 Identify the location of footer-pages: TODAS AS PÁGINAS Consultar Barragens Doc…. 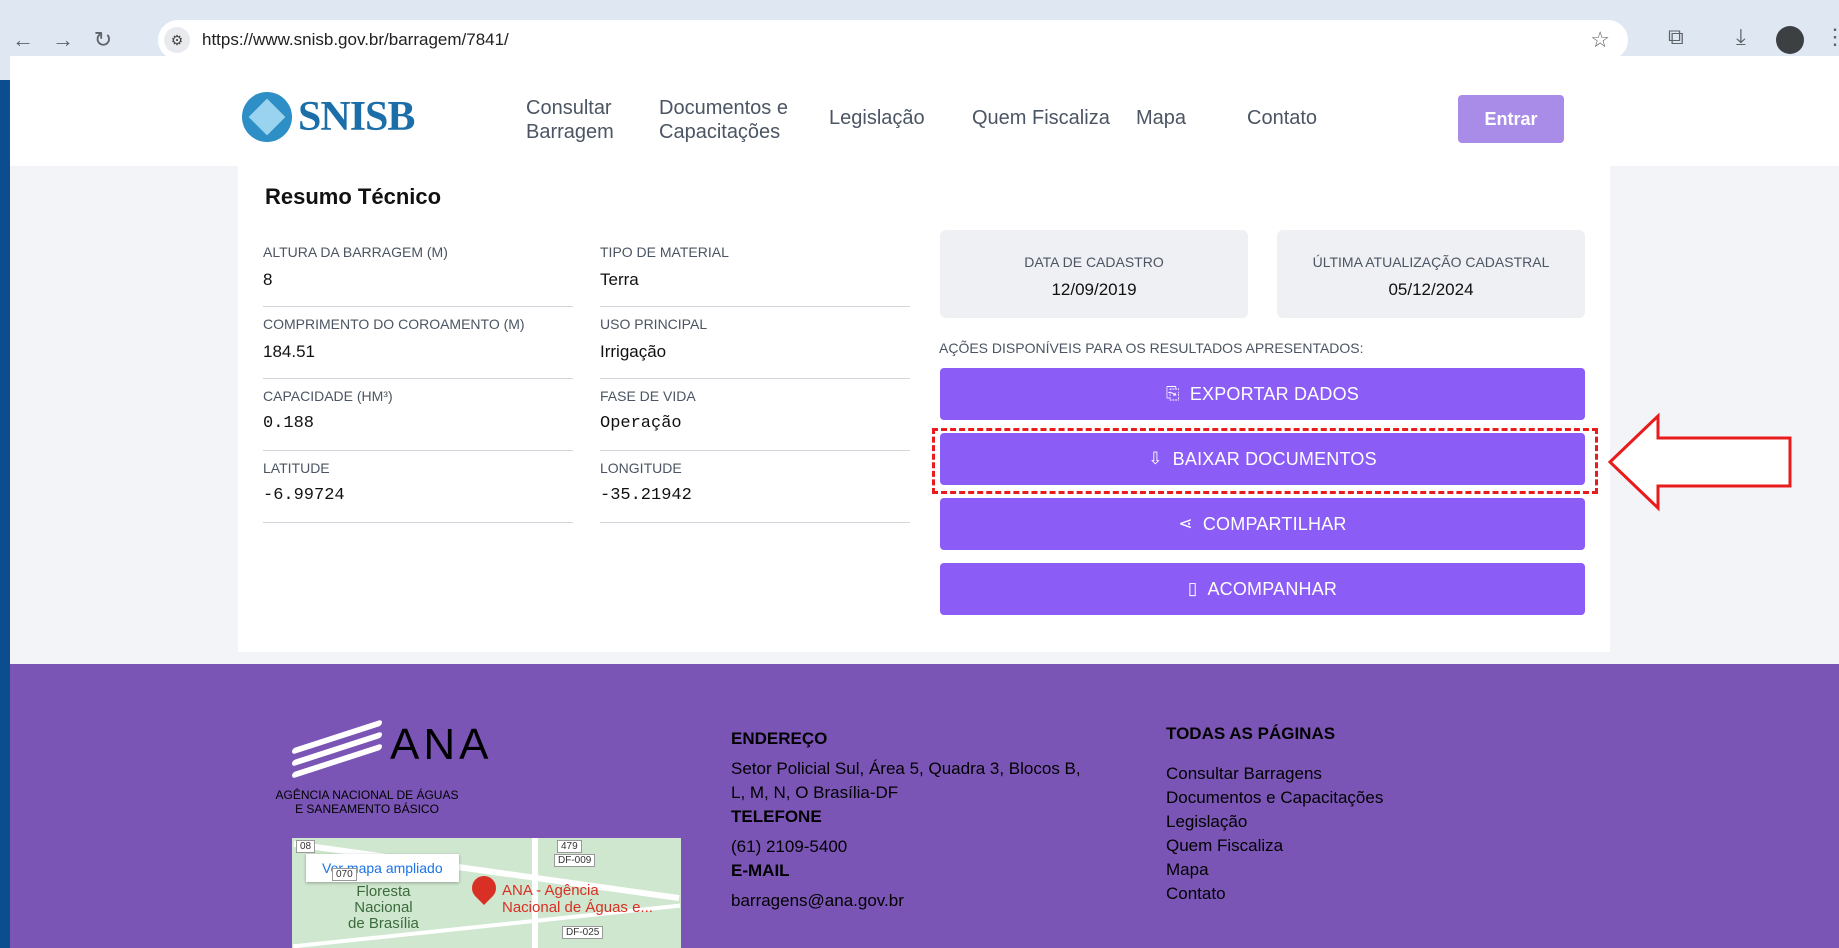
(1326, 814).